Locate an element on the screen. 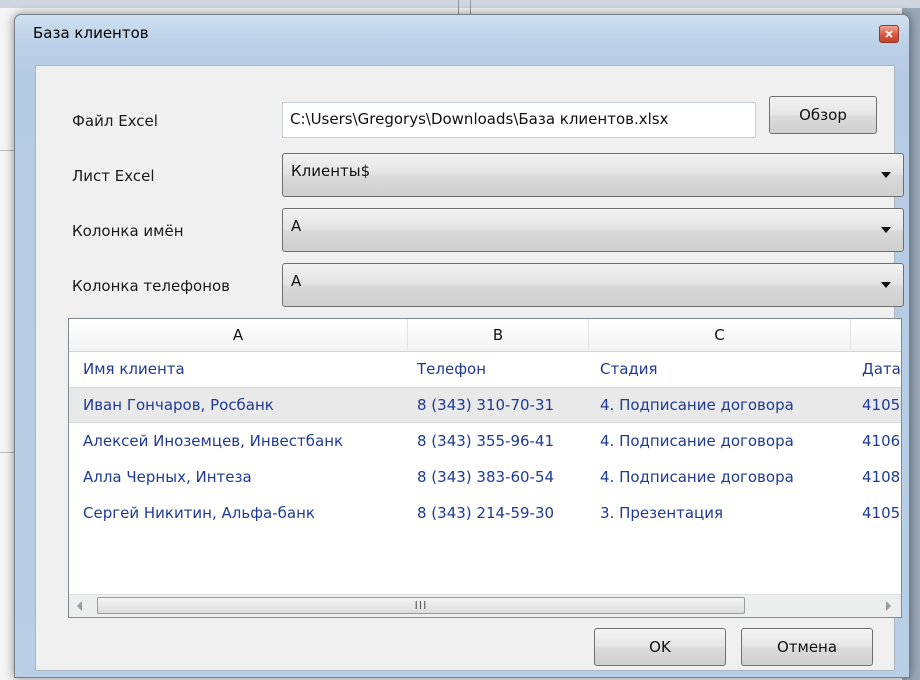 The height and width of the screenshot is (680, 920). table-cell: 3. Презентация is located at coordinates (662, 513).